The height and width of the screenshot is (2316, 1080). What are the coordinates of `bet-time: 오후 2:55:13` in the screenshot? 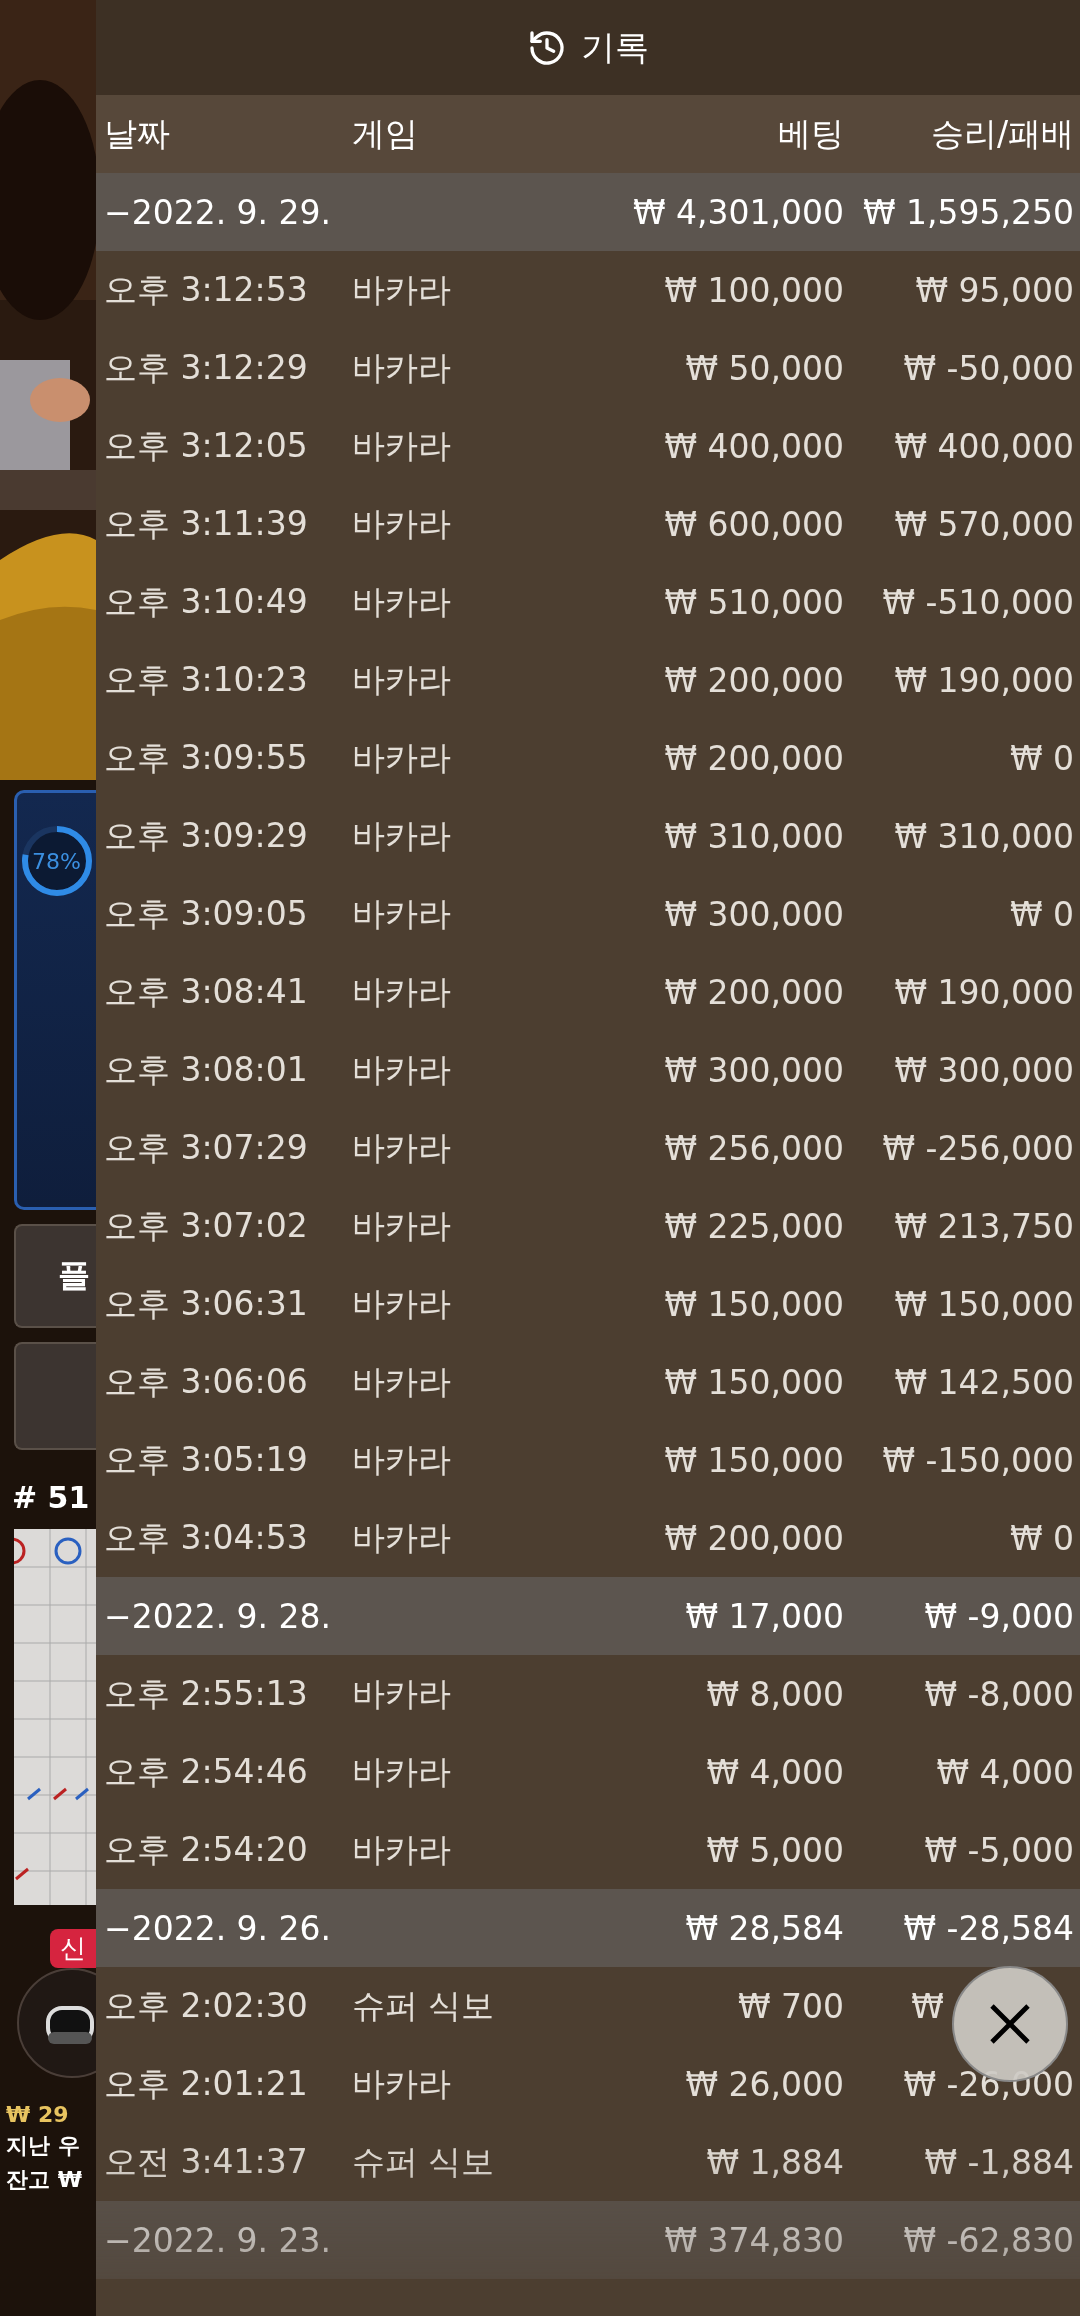 It's located at (206, 1693).